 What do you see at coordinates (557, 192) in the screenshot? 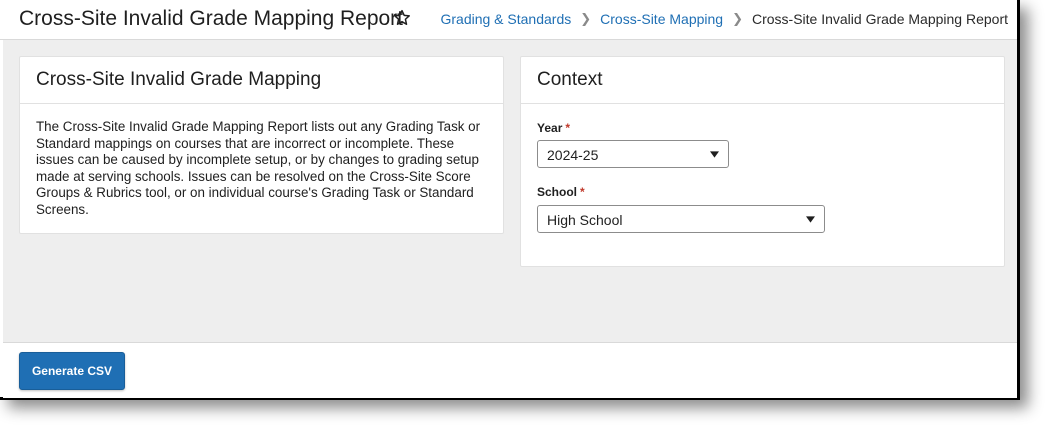
I see `school-label-text: School` at bounding box center [557, 192].